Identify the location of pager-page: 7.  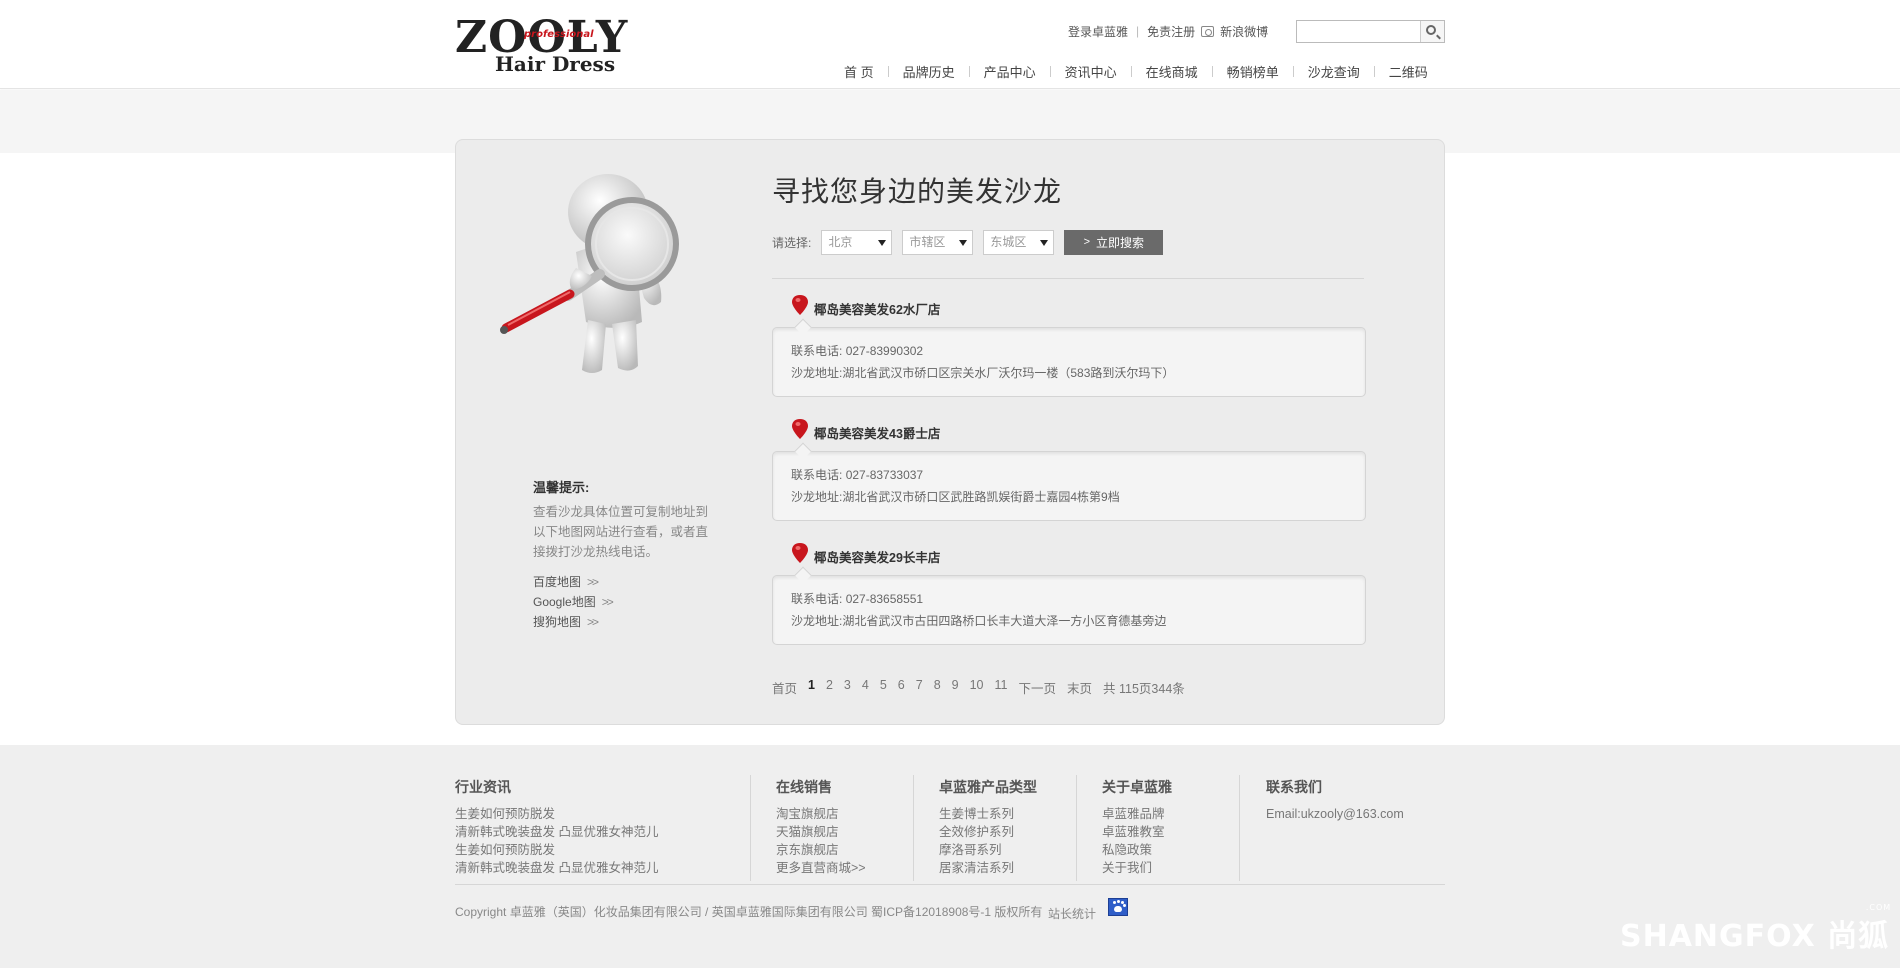
(919, 687).